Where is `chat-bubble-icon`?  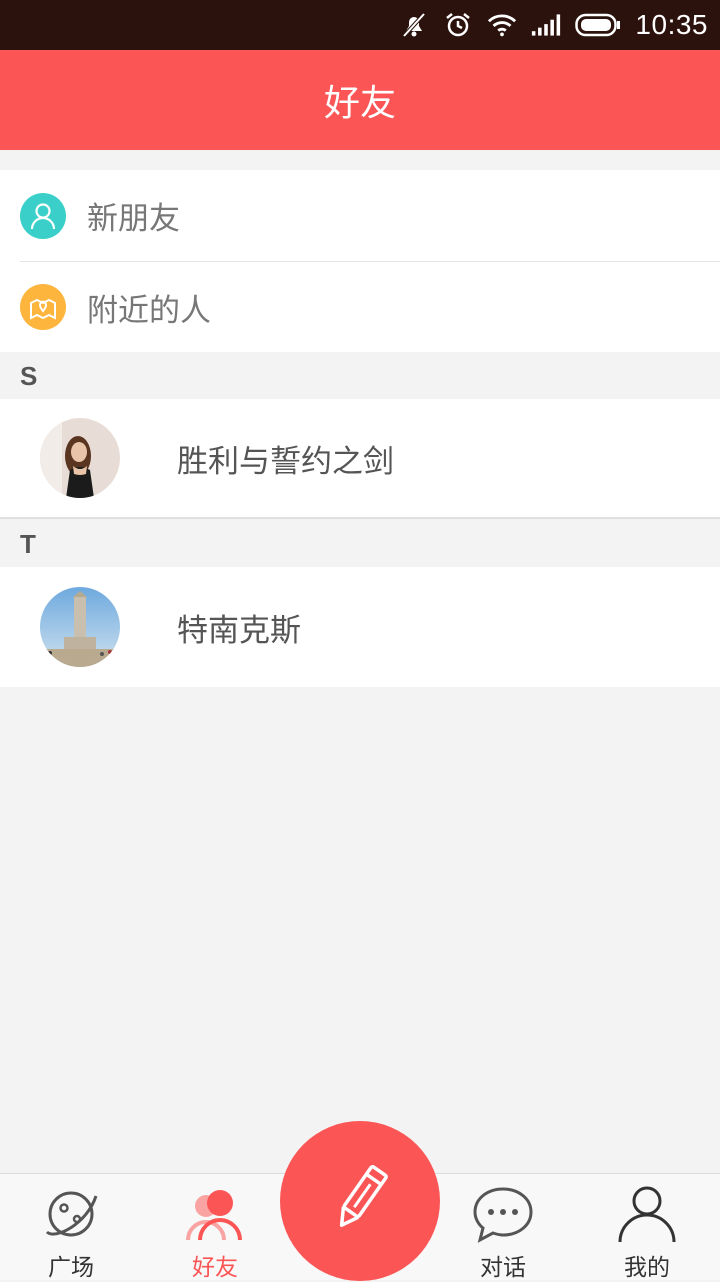
chat-bubble-icon is located at coordinates (503, 1214).